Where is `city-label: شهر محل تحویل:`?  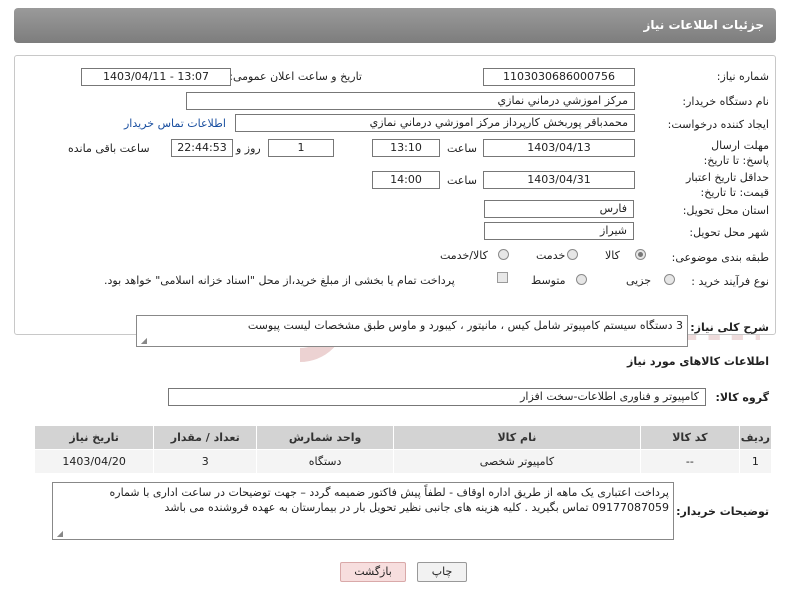
city-label: شهر محل تحویل: is located at coordinates (729, 232).